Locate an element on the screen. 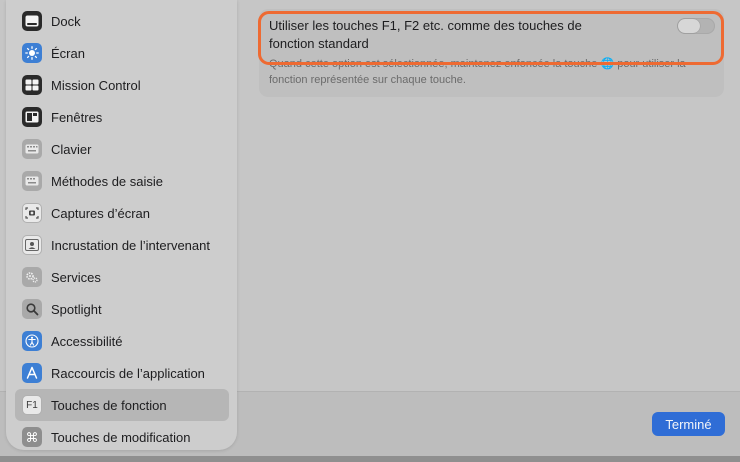 The width and height of the screenshot is (740, 462). sidebar-item-input-methods: Méthodes de saisie is located at coordinates (122, 181).